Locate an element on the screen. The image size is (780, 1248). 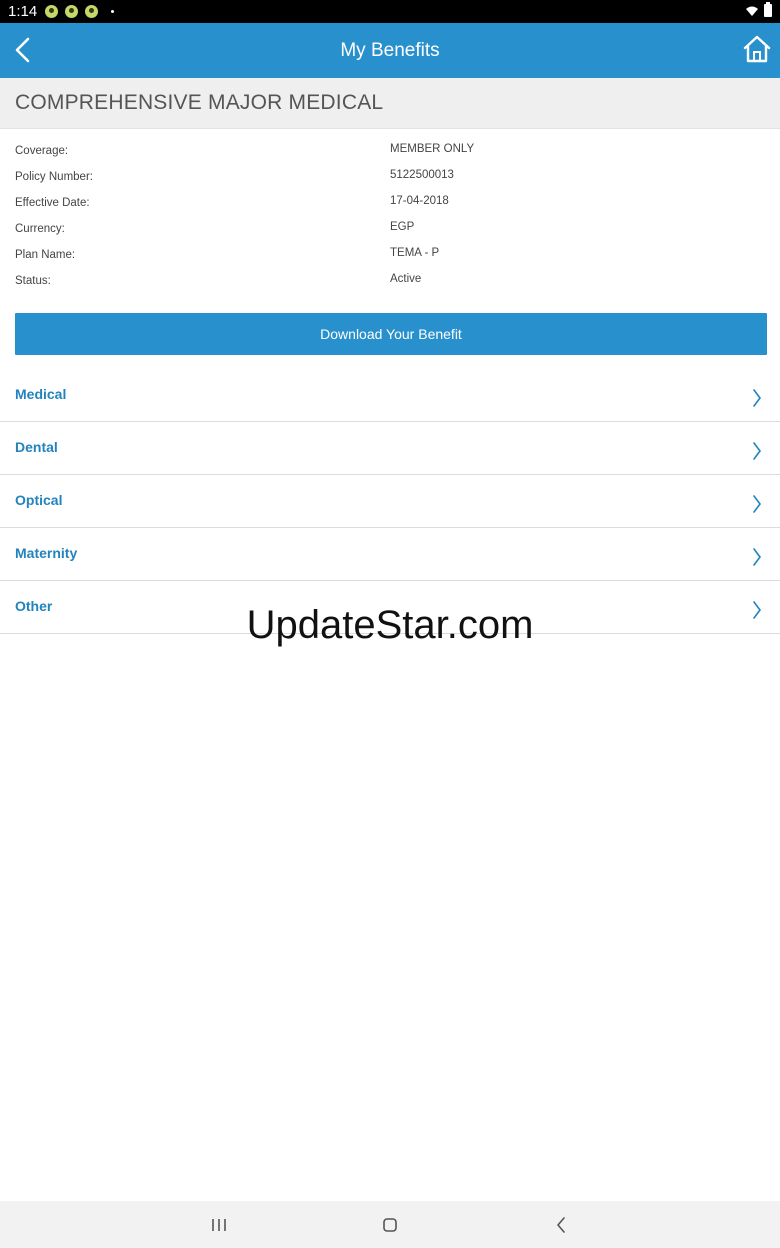
detail-row-policy-number: Policy Number: 5122500013 is located at coordinates (390, 178).